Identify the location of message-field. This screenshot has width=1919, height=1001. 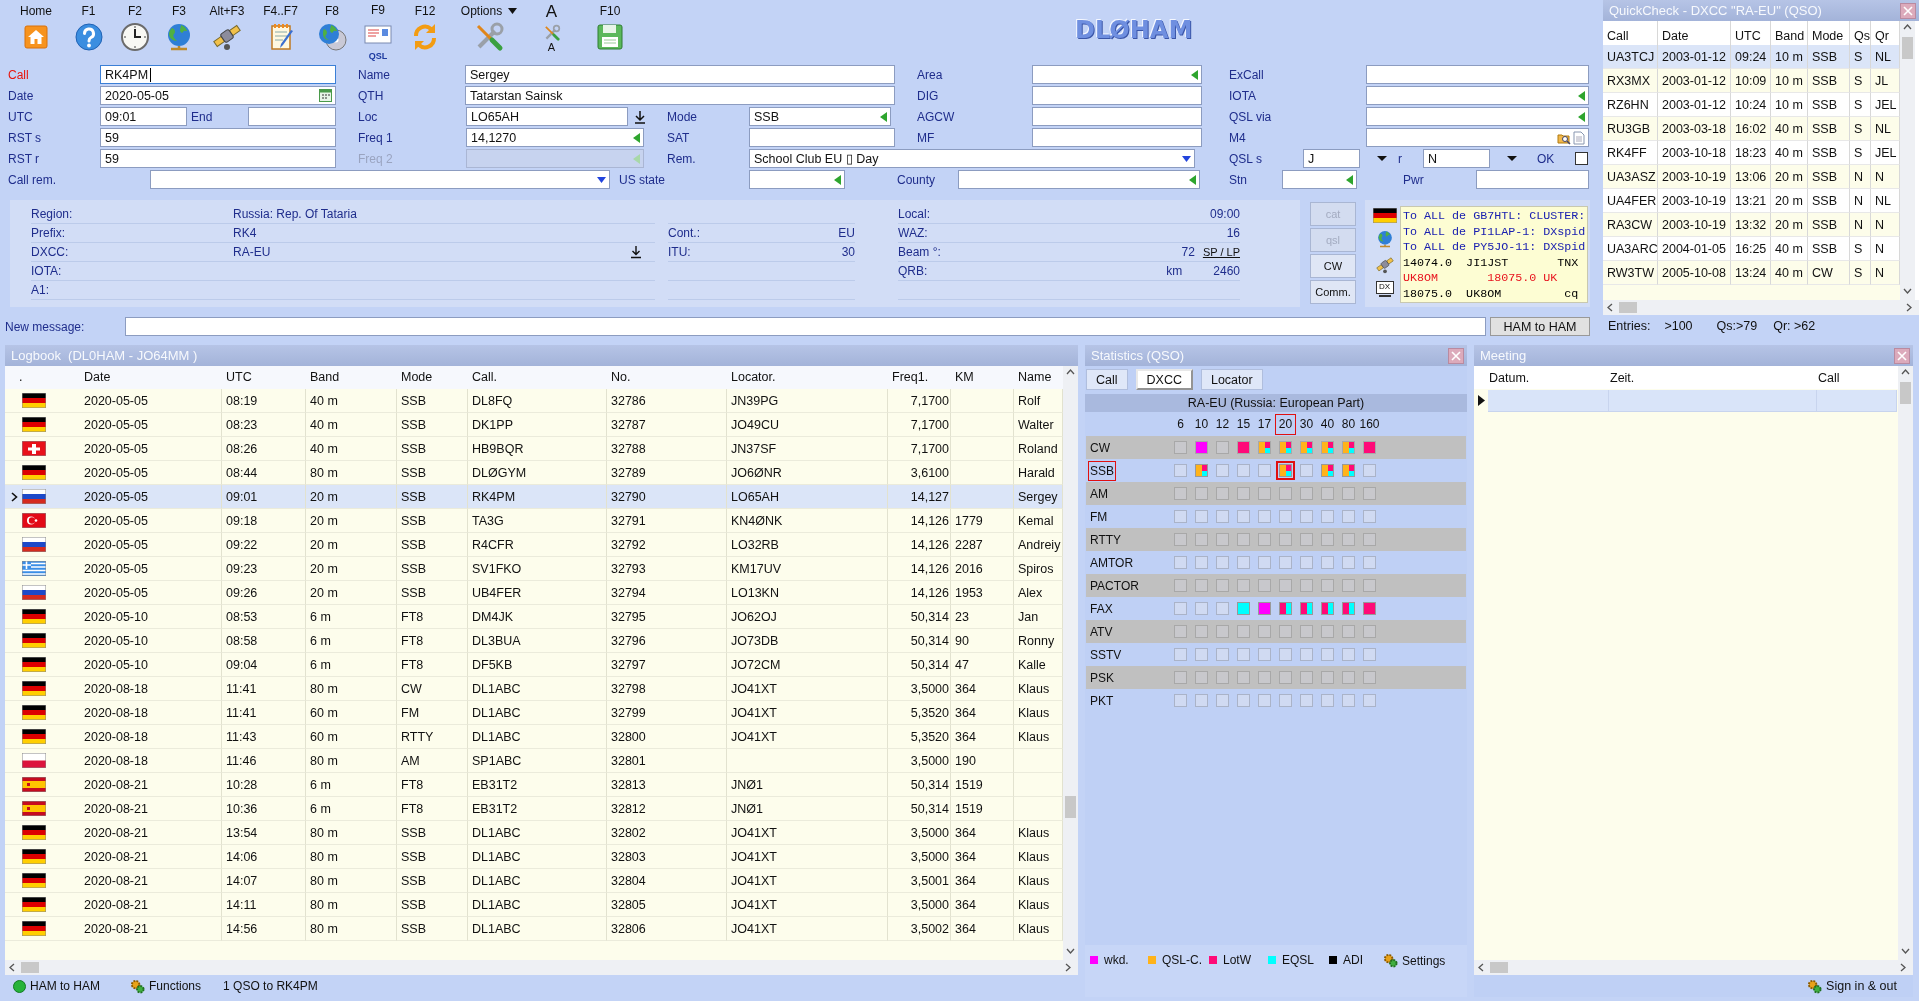
(805, 326).